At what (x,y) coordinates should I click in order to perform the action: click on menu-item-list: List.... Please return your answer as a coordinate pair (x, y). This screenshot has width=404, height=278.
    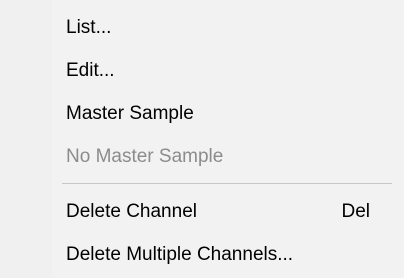
    Looking at the image, I should click on (228, 28).